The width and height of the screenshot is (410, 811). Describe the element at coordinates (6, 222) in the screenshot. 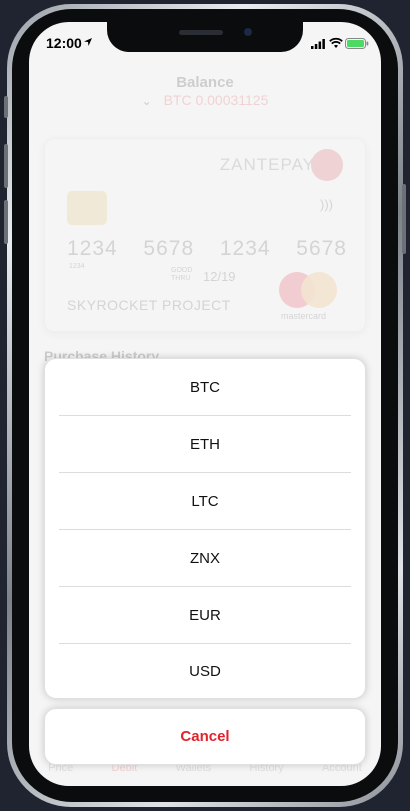

I see `volume-down-button` at that location.